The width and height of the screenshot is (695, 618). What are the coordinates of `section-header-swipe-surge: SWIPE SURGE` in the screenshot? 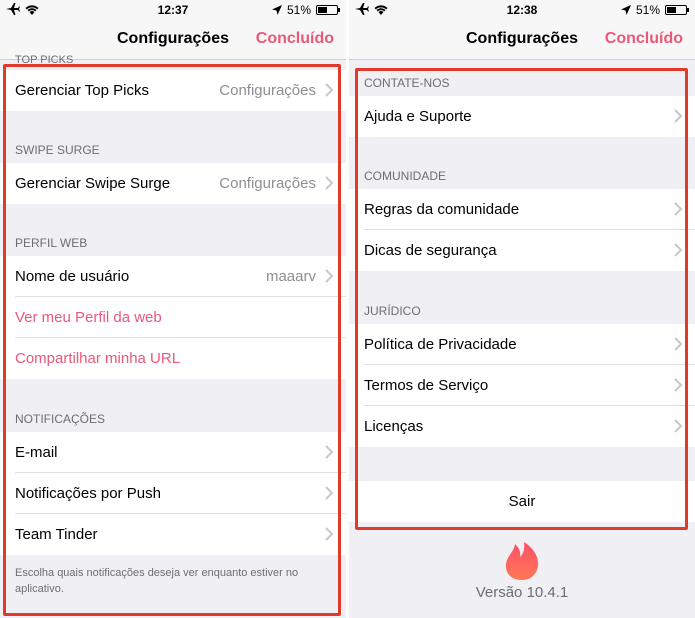 It's located at (57, 150).